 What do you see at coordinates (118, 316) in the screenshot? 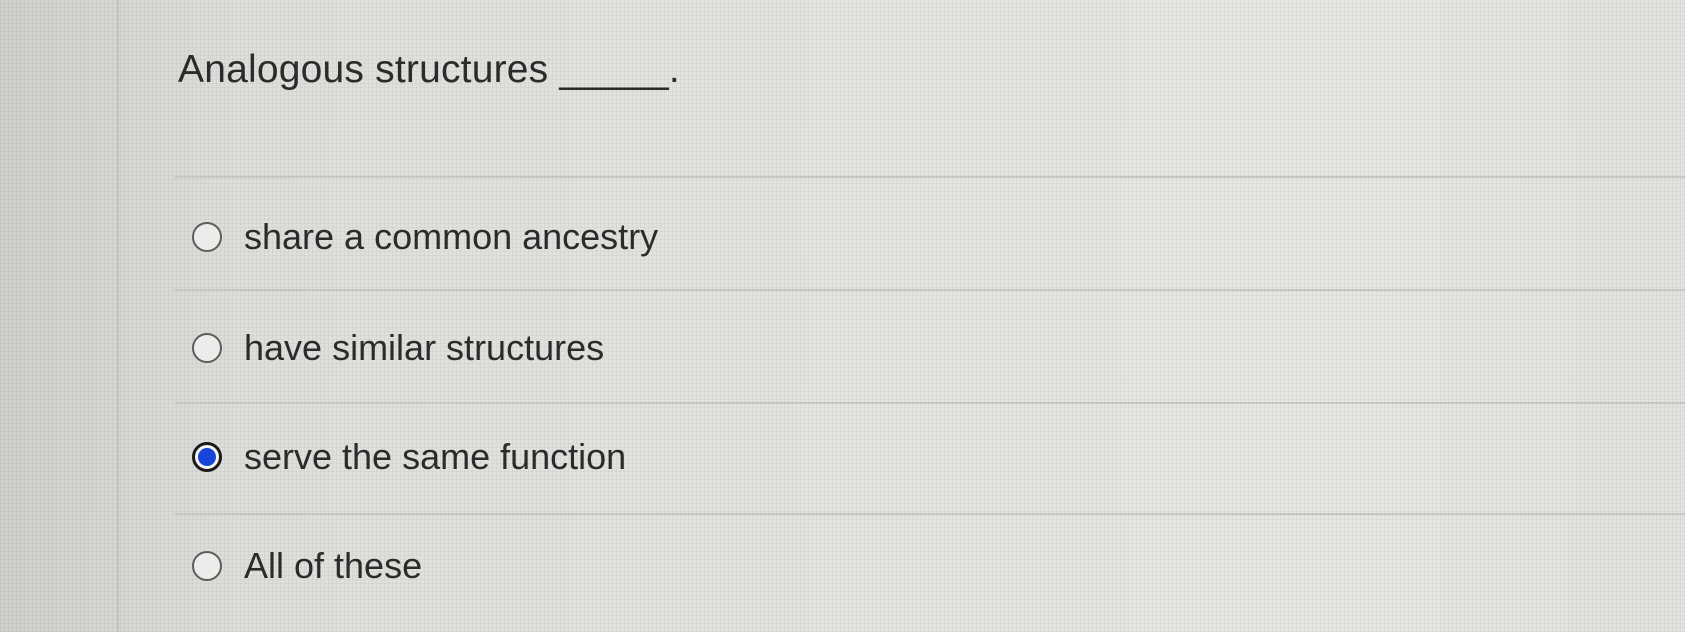
I see `panel-edge` at bounding box center [118, 316].